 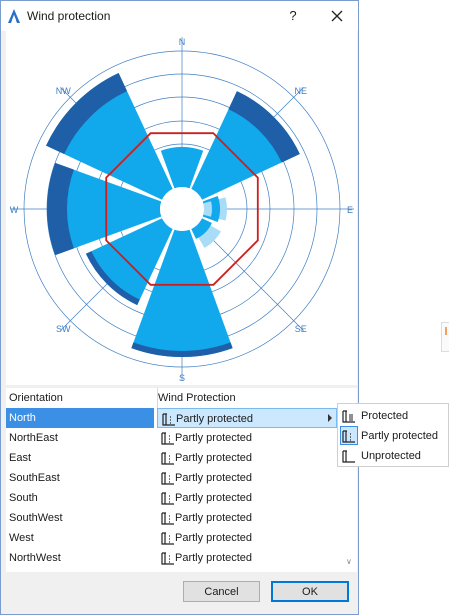 I want to click on table-row: East Partly protected, so click(x=181, y=458).